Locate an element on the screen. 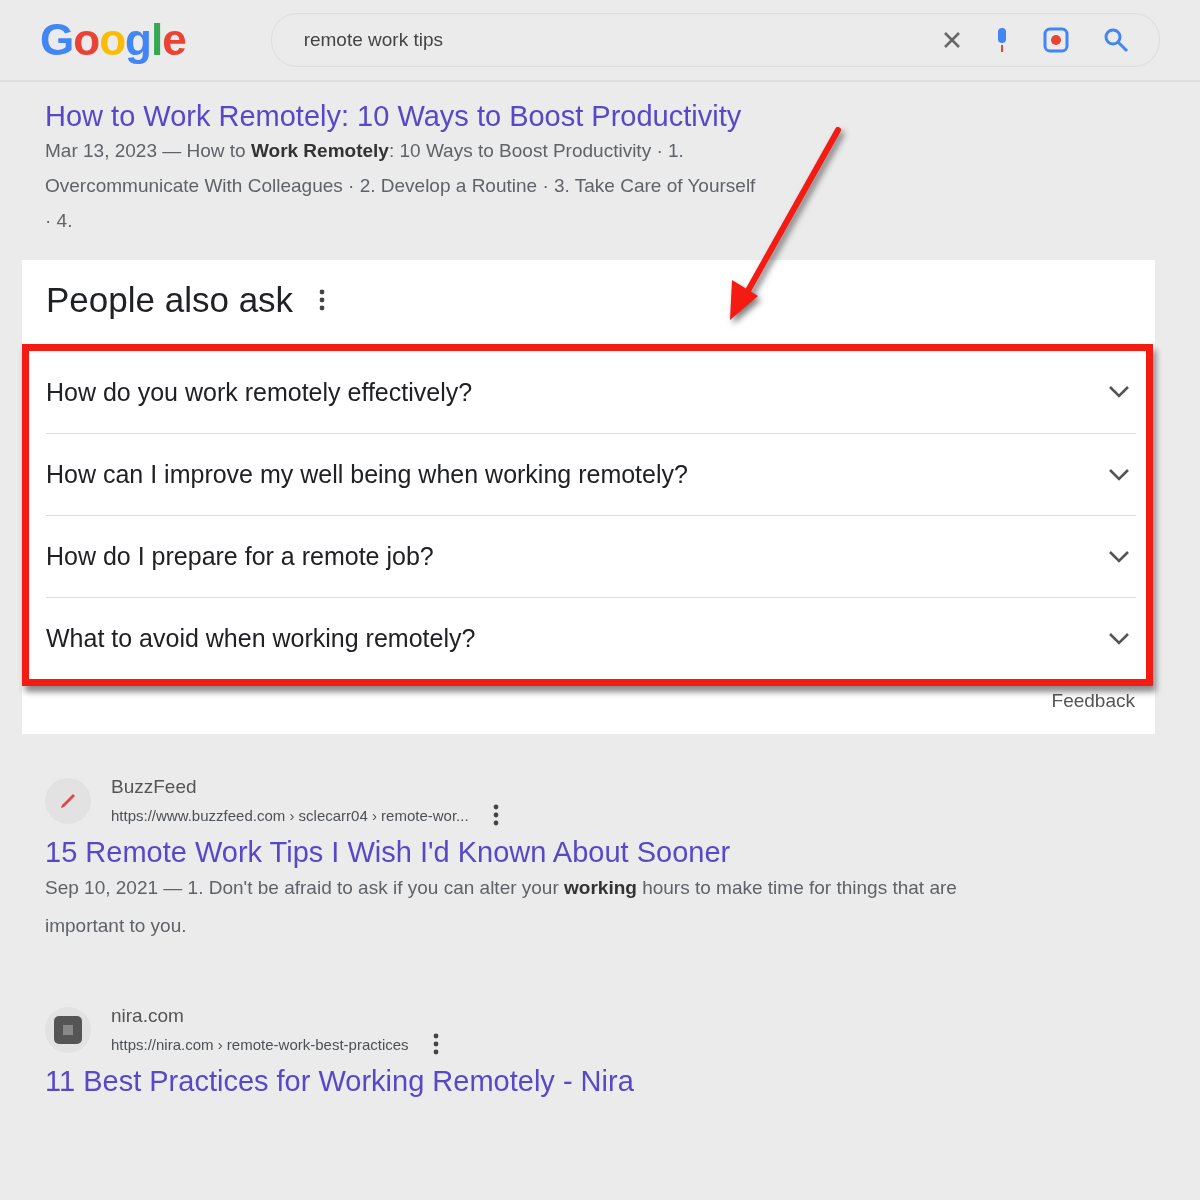 This screenshot has height=1200, width=1200. search-field: remote work tips is located at coordinates (715, 40).